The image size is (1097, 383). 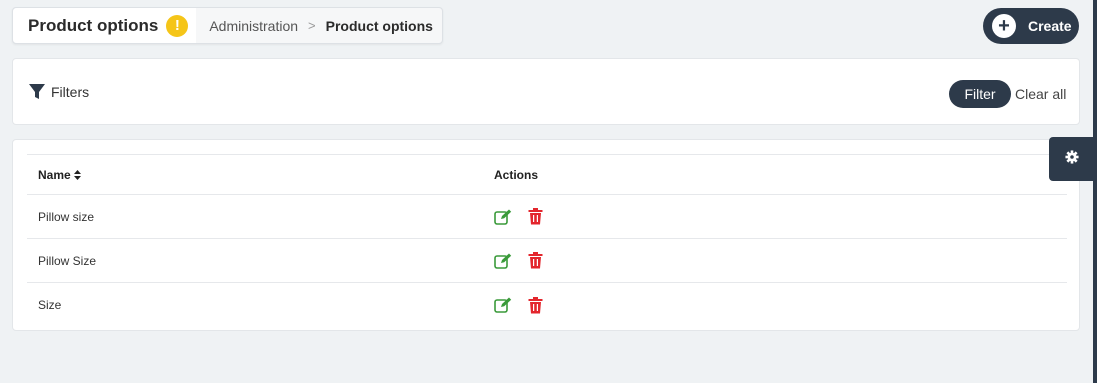 What do you see at coordinates (516, 174) in the screenshot?
I see `column-header-actions: Actions` at bounding box center [516, 174].